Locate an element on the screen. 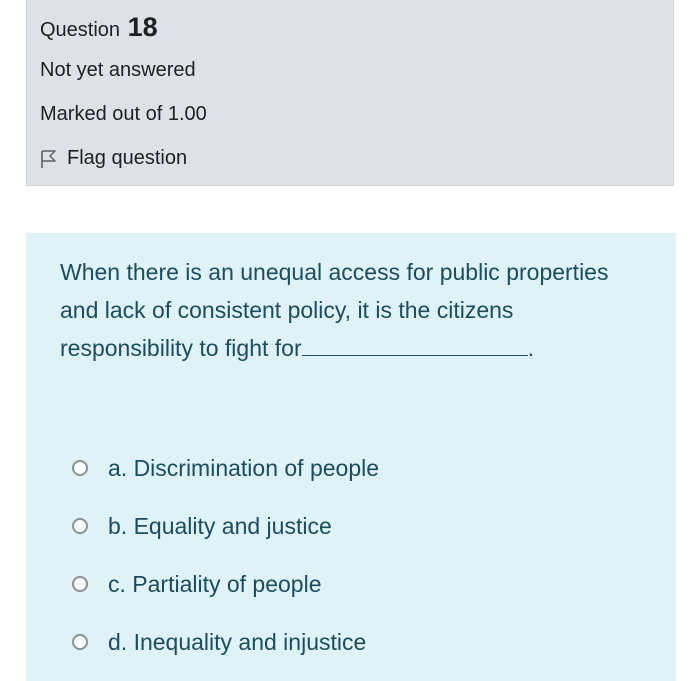 Image resolution: width=700 pixels, height=681 pixels. answer-option-d: d. Inequality and injustice is located at coordinates (225, 642).